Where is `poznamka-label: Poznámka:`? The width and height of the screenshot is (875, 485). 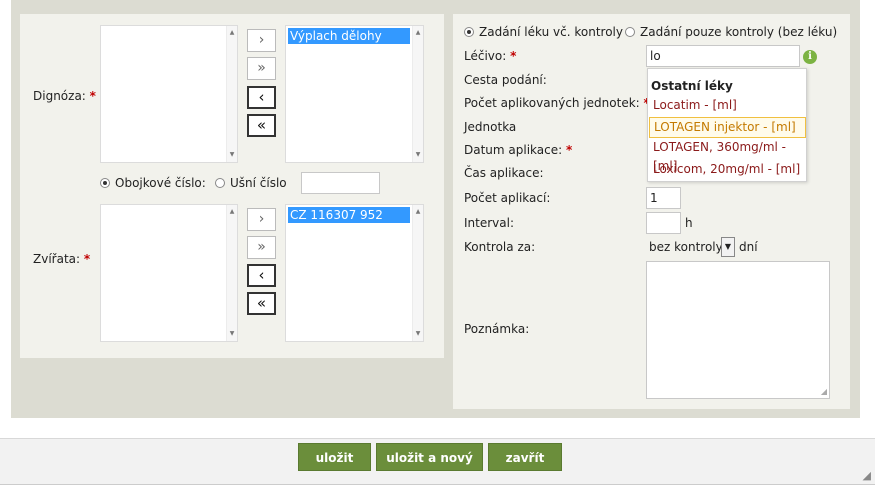
poznamka-label: Poznámka: is located at coordinates (497, 329).